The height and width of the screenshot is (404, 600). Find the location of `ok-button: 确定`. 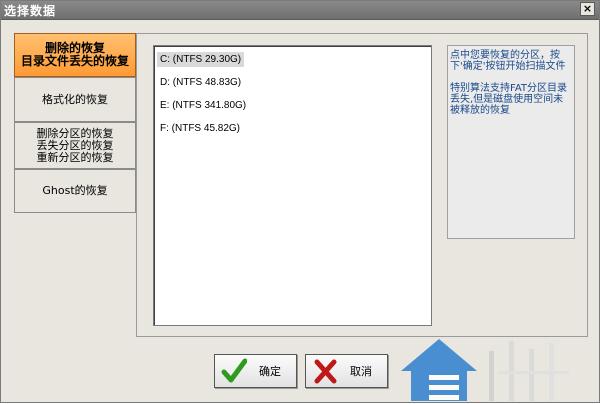

ok-button: 确定 is located at coordinates (255, 371).